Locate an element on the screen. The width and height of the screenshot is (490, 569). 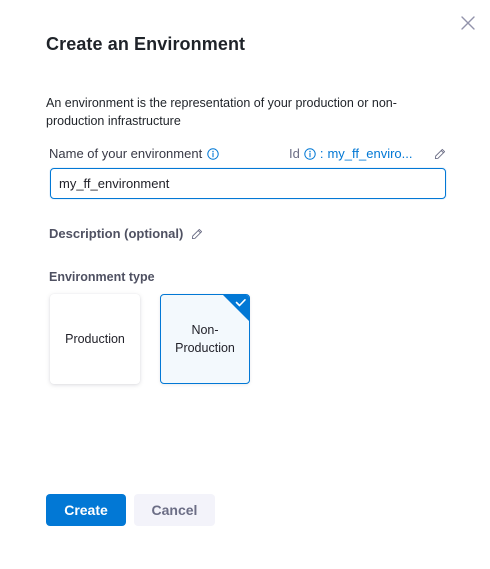
id-info-icon is located at coordinates (310, 153).